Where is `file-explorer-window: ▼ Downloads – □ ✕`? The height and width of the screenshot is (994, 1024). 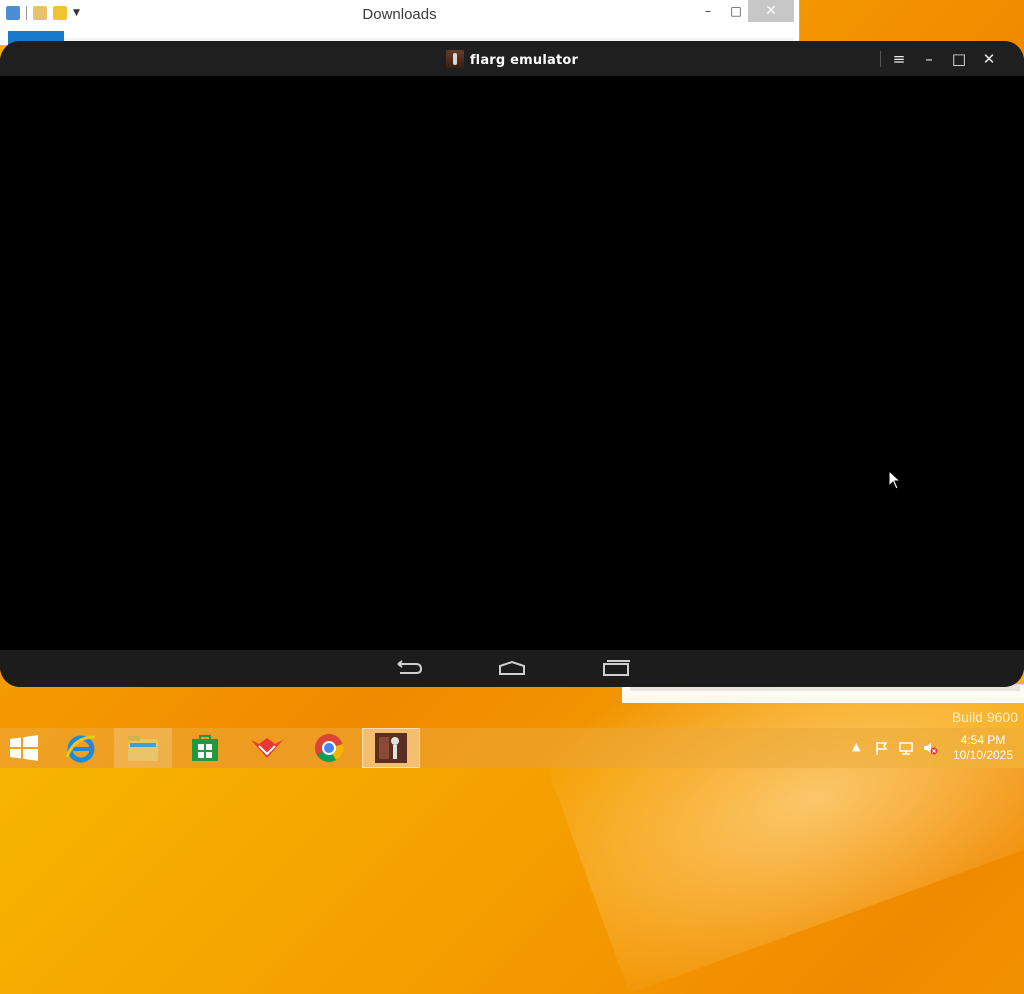
file-explorer-window: ▼ Downloads – □ ✕ is located at coordinates (400, 22).